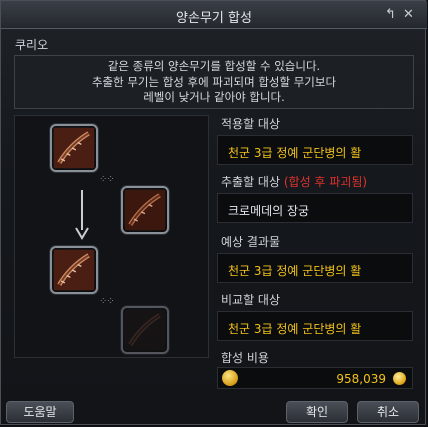 The image size is (428, 427). Describe the element at coordinates (315, 208) in the screenshot. I see `extract-value: 크로메데의 장궁` at that location.